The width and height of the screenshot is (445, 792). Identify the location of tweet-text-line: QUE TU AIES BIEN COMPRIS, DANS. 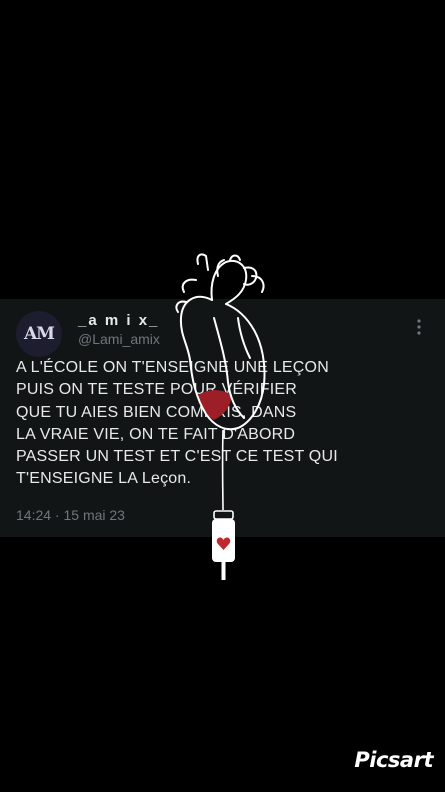
(156, 412).